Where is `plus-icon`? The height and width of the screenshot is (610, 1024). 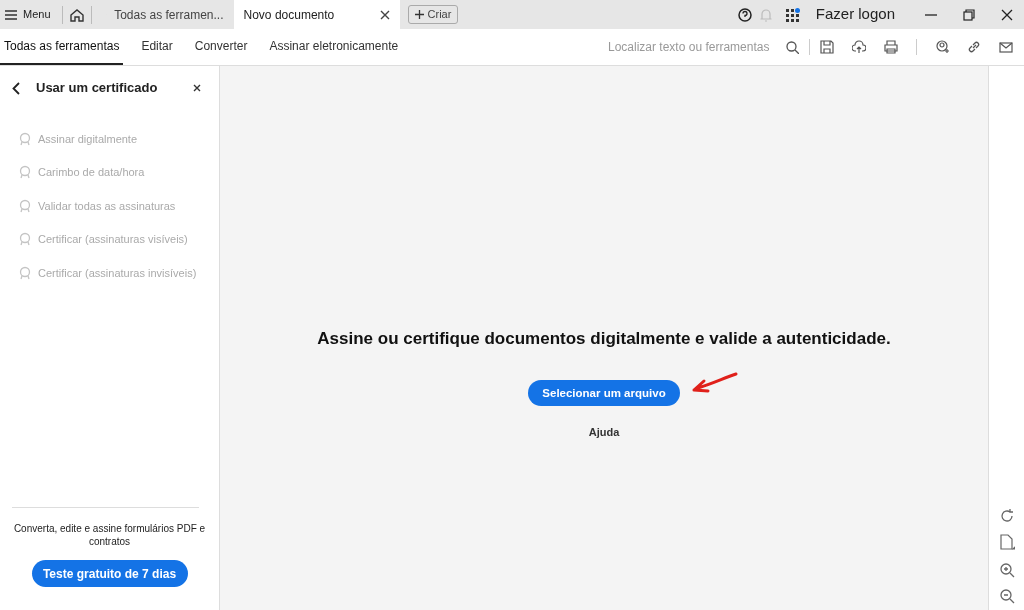 plus-icon is located at coordinates (419, 14).